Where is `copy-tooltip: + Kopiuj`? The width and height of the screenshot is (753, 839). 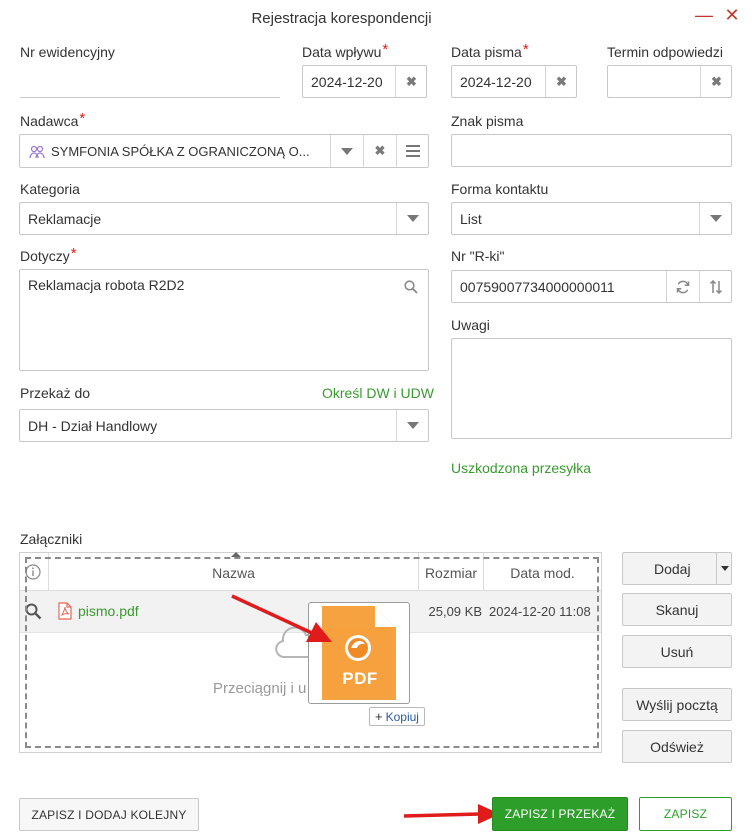 copy-tooltip: + Kopiuj is located at coordinates (397, 716).